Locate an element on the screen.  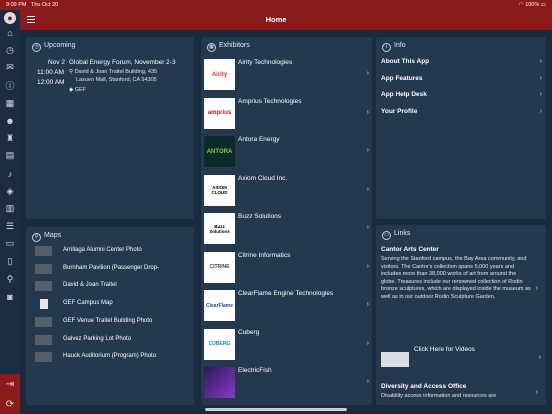
building-icon: ▥ is located at coordinates (10, 209).